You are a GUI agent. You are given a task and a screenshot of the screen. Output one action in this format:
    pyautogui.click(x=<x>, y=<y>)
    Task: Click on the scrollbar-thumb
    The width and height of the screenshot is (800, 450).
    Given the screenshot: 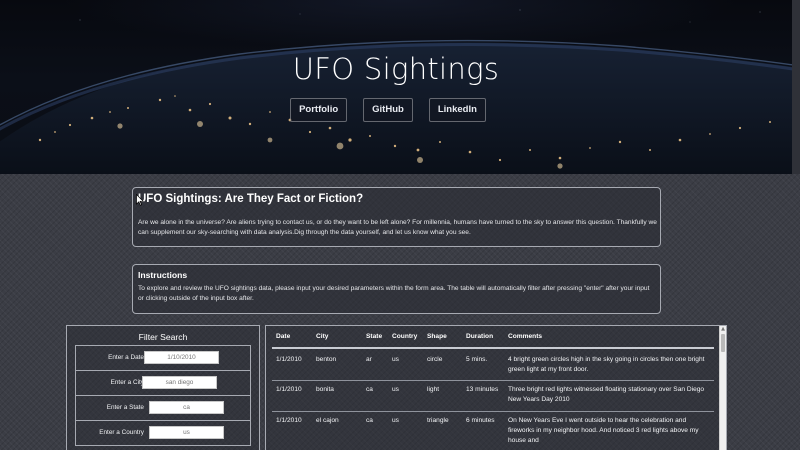 What is the action you would take?
    pyautogui.click(x=723, y=343)
    